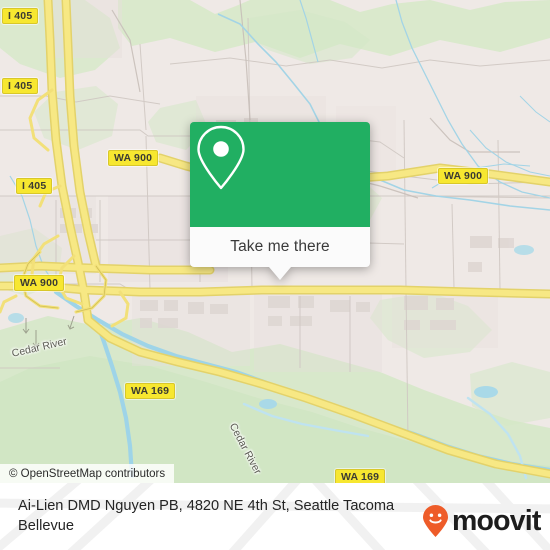 Image resolution: width=550 pixels, height=550 pixels. I want to click on take-me-there-button: Take me there, so click(280, 247).